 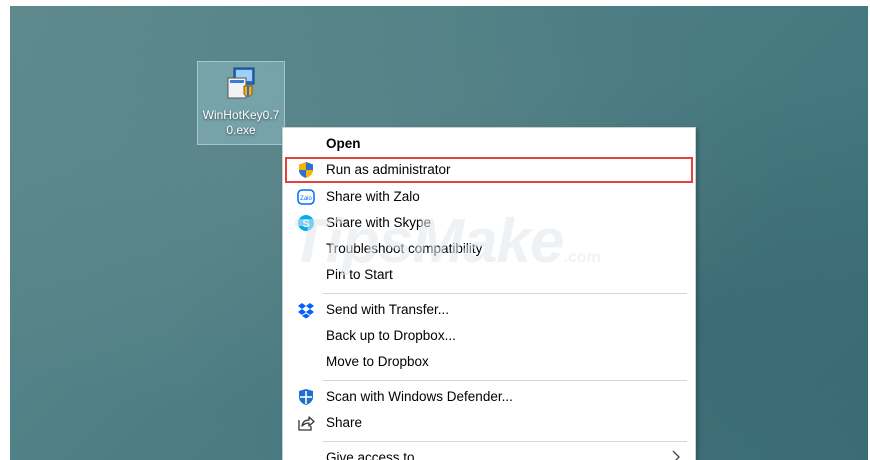 I want to click on svg-text: Zalo, so click(x=306, y=199).